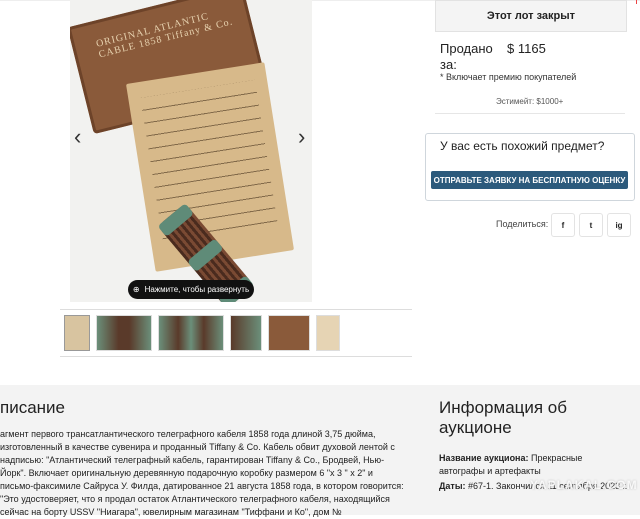  I want to click on prev-image-arrow-icon: ‹, so click(77, 137).